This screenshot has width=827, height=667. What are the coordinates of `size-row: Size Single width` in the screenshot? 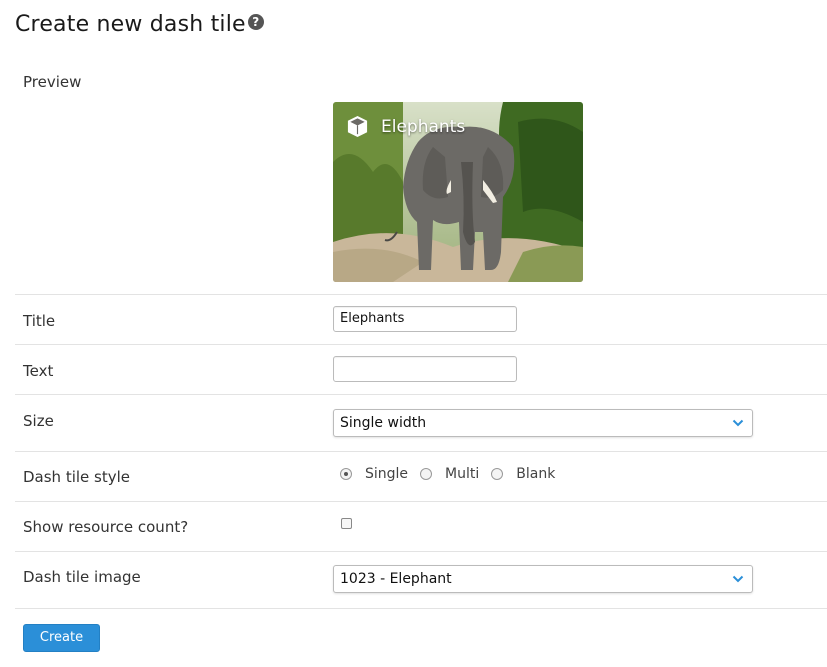 It's located at (421, 423).